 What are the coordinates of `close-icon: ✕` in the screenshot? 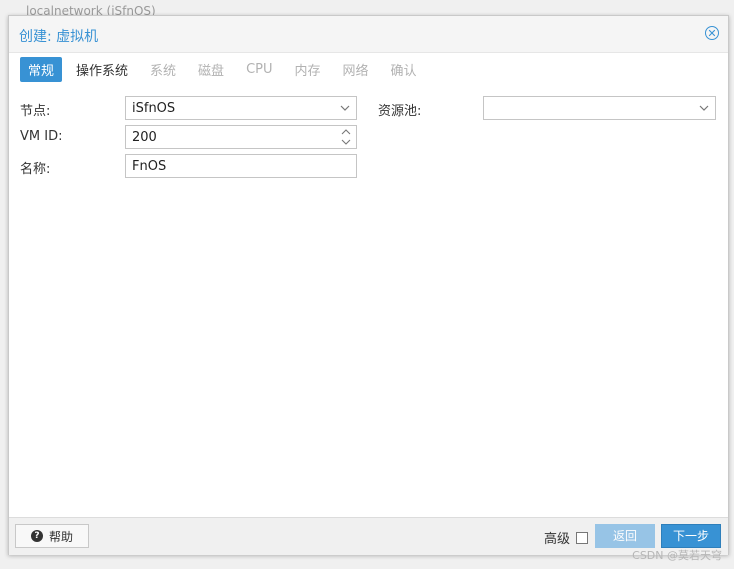 It's located at (712, 33).